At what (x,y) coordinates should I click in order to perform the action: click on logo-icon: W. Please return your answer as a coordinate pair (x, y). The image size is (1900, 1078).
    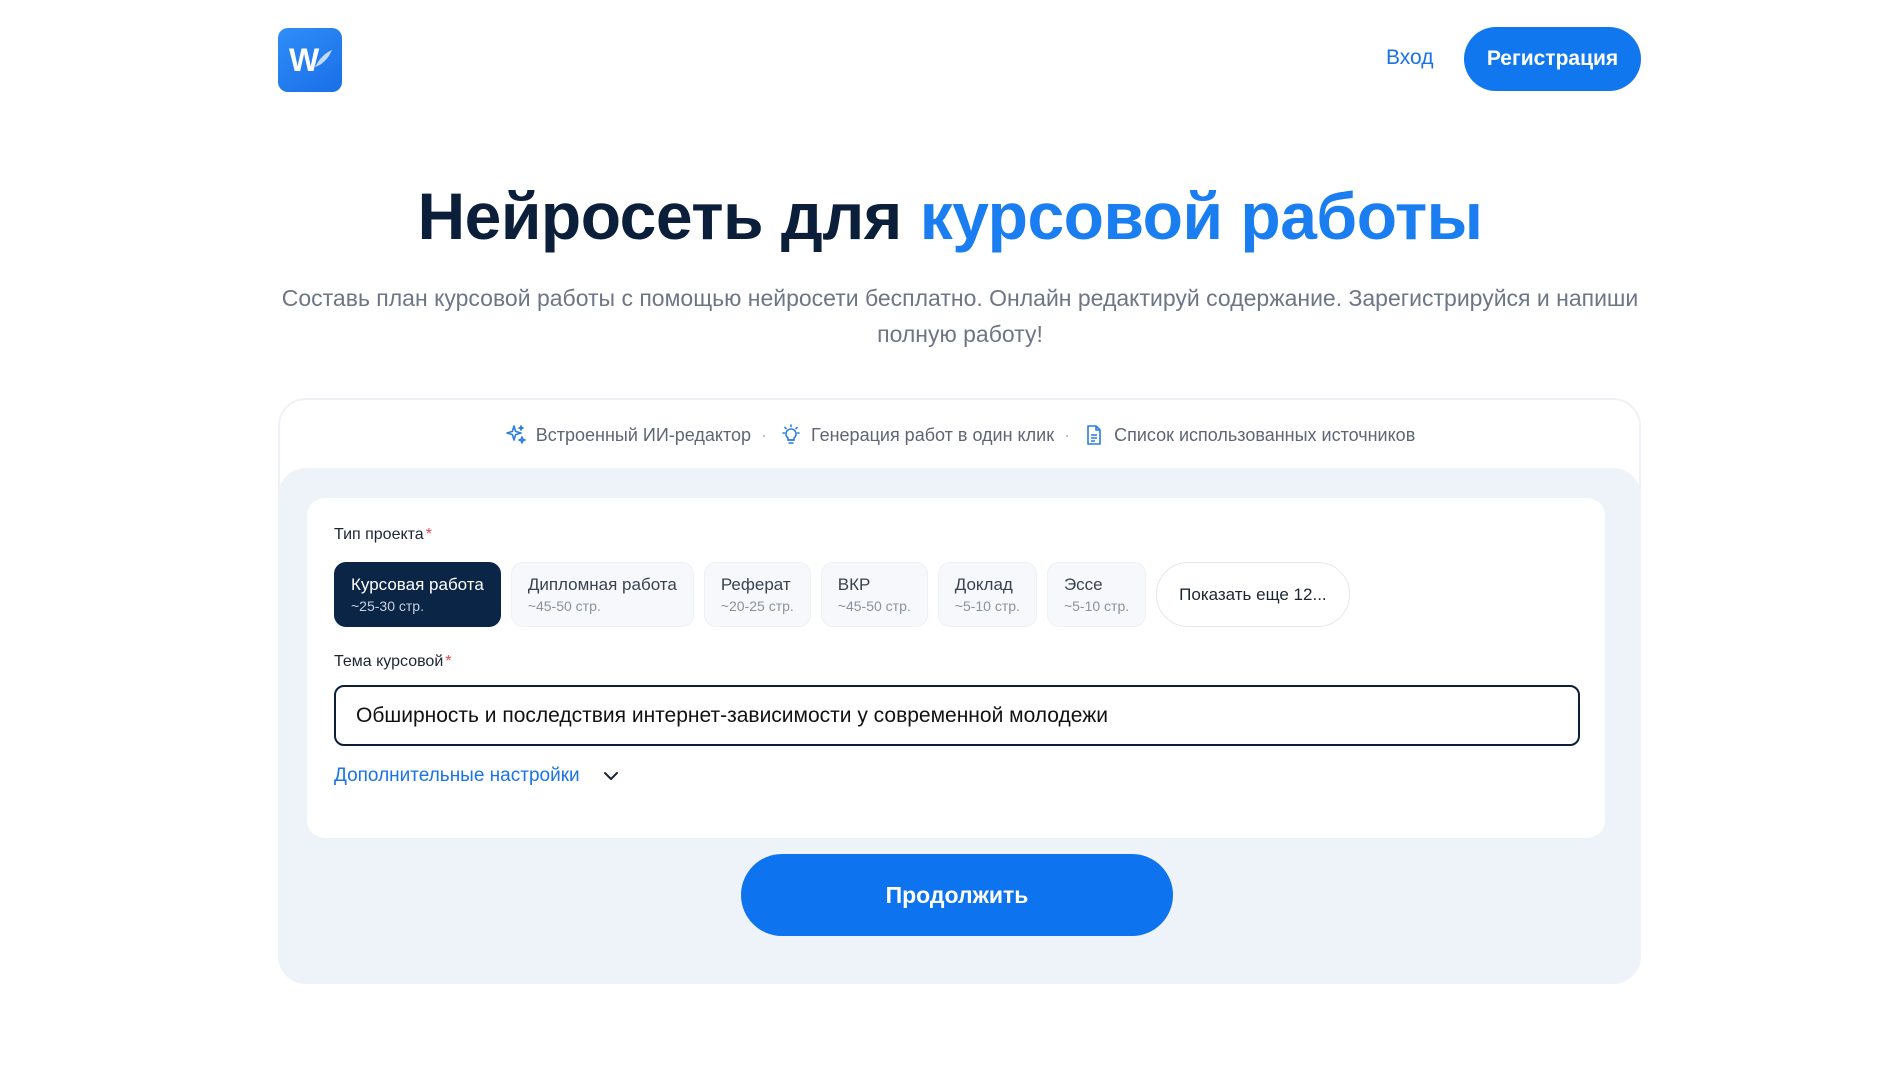
    Looking at the image, I should click on (310, 60).